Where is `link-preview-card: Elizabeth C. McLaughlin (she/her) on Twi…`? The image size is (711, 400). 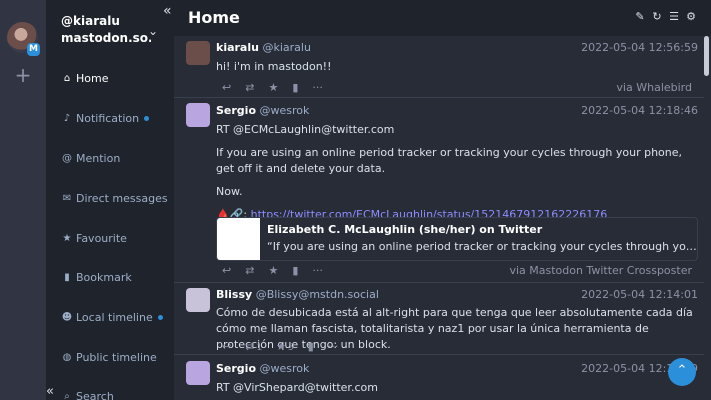
link-preview-card: Elizabeth C. McLaughlin (she/her) on Twi… is located at coordinates (457, 239).